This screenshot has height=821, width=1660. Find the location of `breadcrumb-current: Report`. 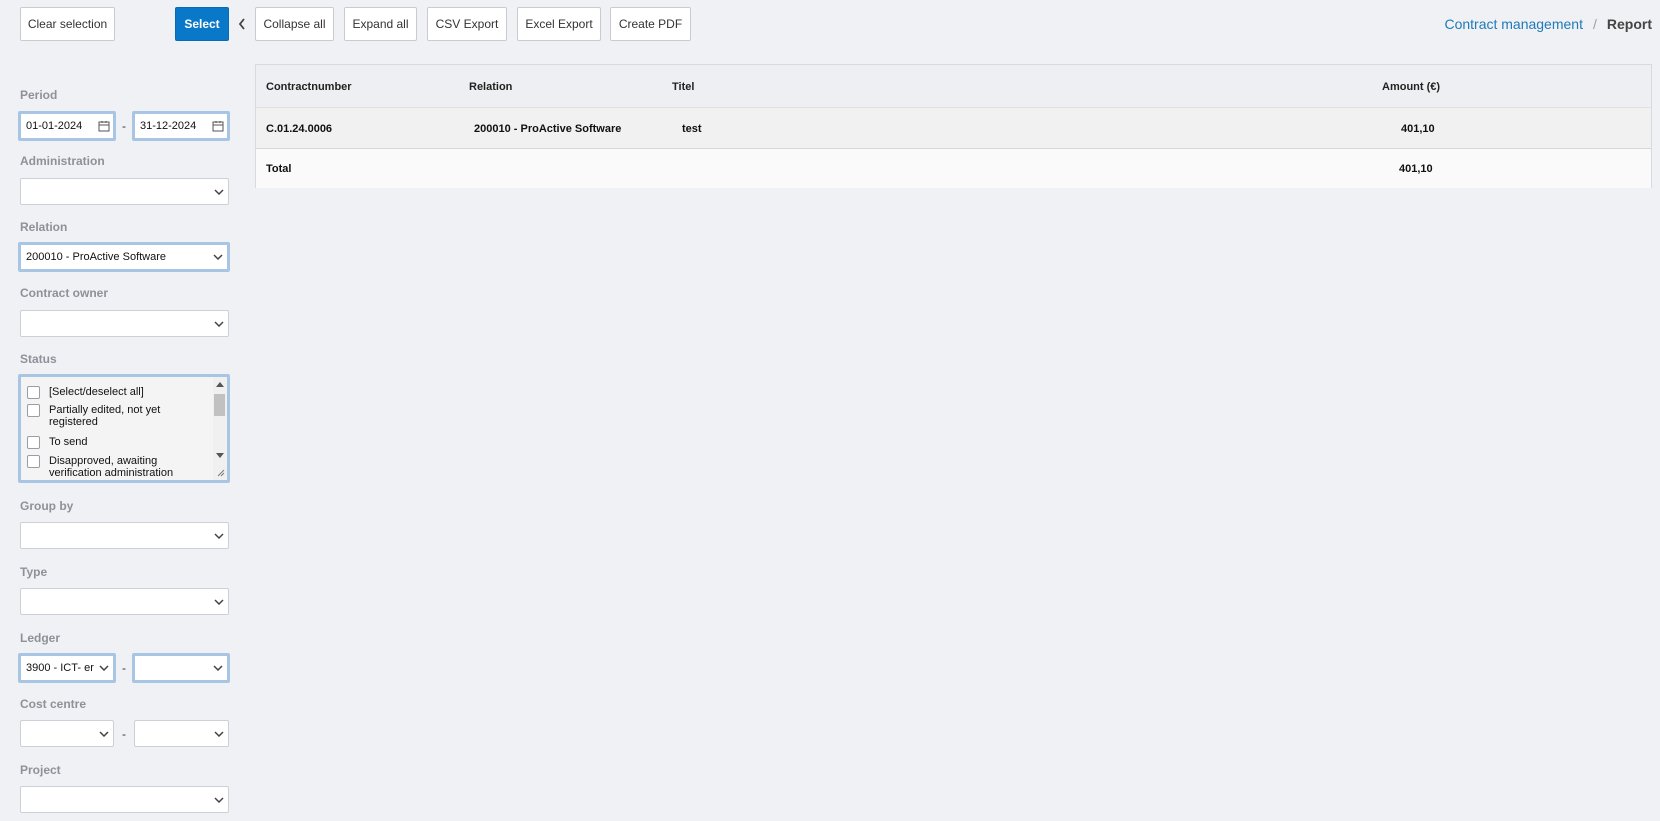

breadcrumb-current: Report is located at coordinates (1629, 24).